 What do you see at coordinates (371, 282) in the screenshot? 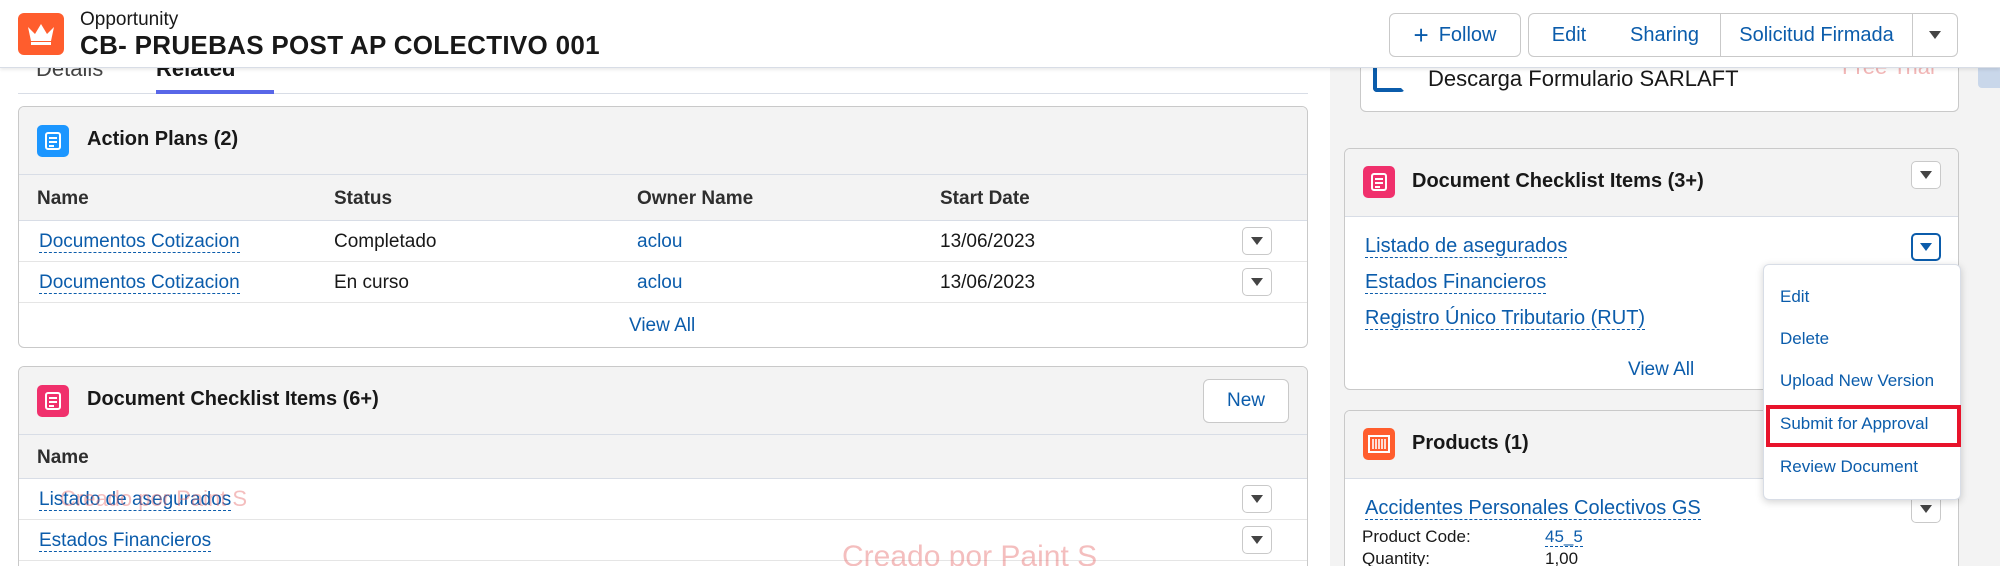
I see `status-cell: En curso` at bounding box center [371, 282].